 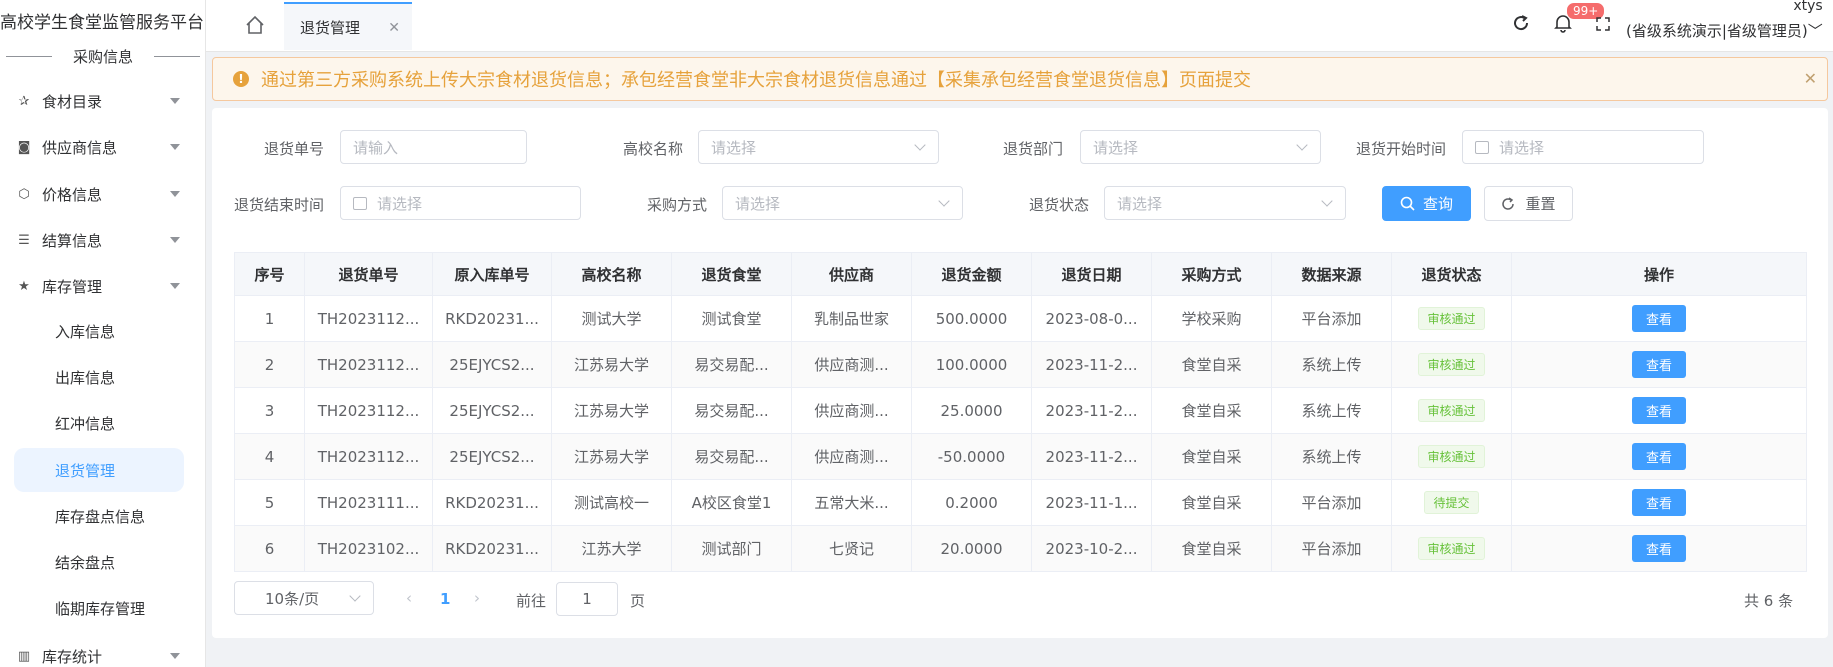 I want to click on section-title: 采购信息, so click(x=103, y=56).